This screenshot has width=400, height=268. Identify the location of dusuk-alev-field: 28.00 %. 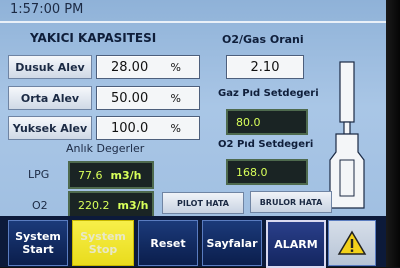
(148, 67).